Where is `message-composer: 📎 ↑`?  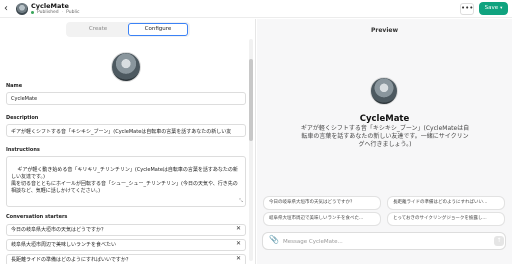
message-composer: 📎 ↑ is located at coordinates (384, 241).